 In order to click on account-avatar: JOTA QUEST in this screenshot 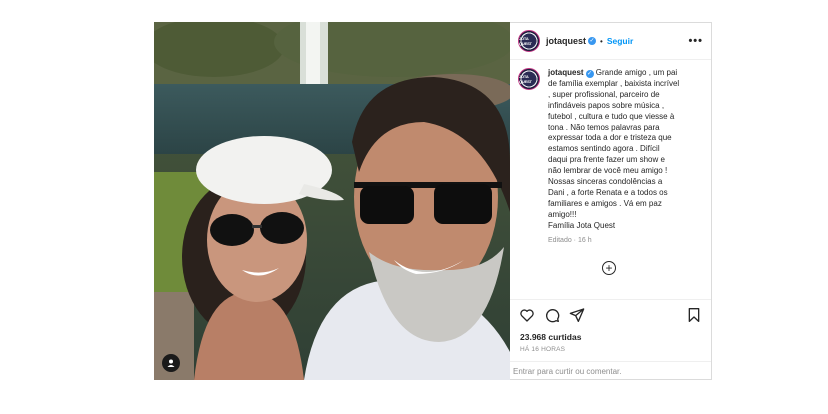, I will do `click(529, 41)`.